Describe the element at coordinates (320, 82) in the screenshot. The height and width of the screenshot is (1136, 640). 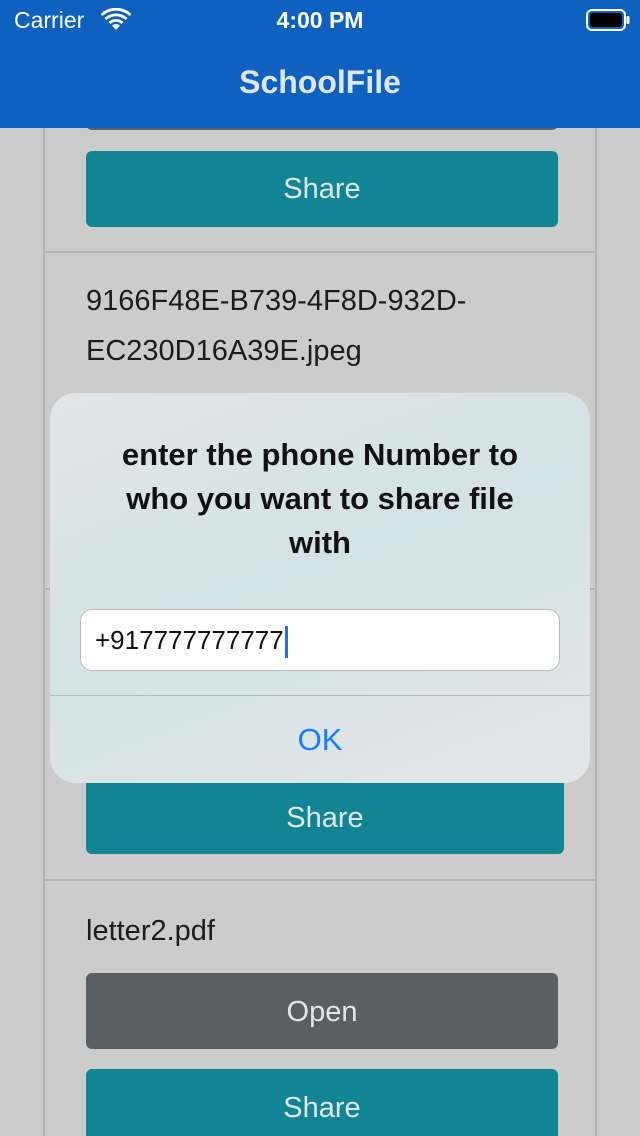
I see `page-title: SchoolFile` at that location.